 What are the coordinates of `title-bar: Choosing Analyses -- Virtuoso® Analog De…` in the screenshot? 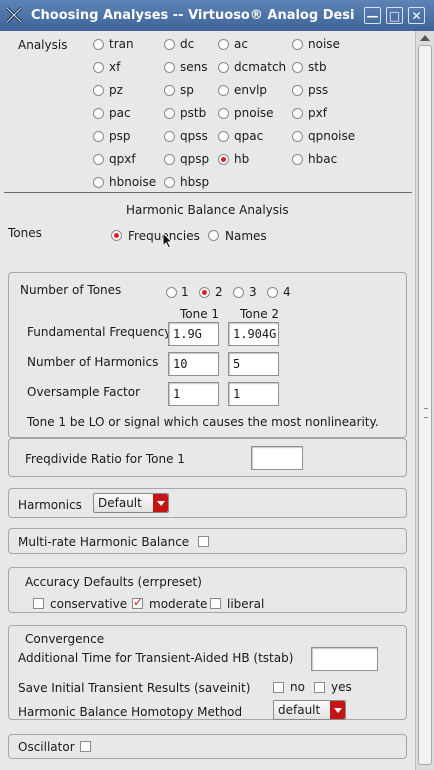 It's located at (217, 15).